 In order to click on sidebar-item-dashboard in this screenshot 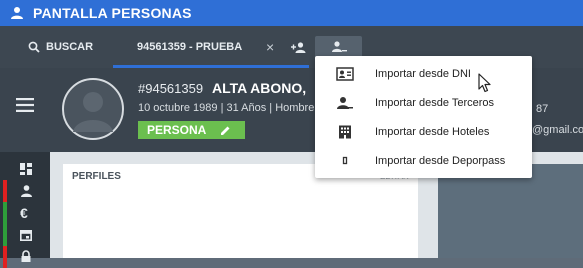, I will do `click(20, 169)`.